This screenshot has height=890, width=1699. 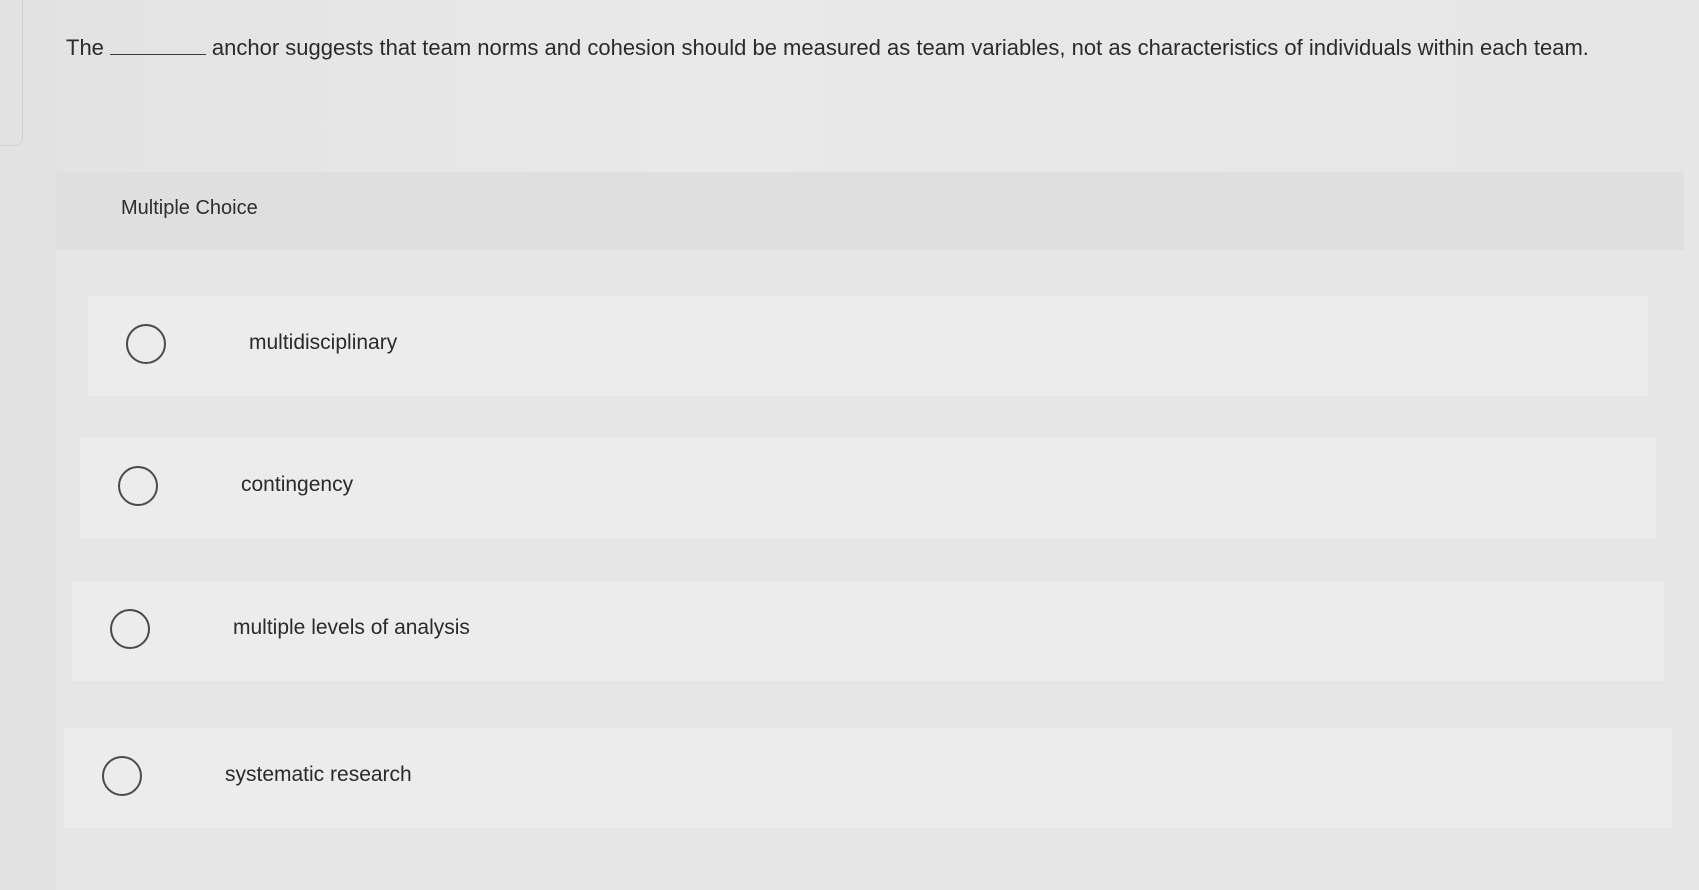 What do you see at coordinates (868, 488) in the screenshot?
I see `option-contingency: contingency` at bounding box center [868, 488].